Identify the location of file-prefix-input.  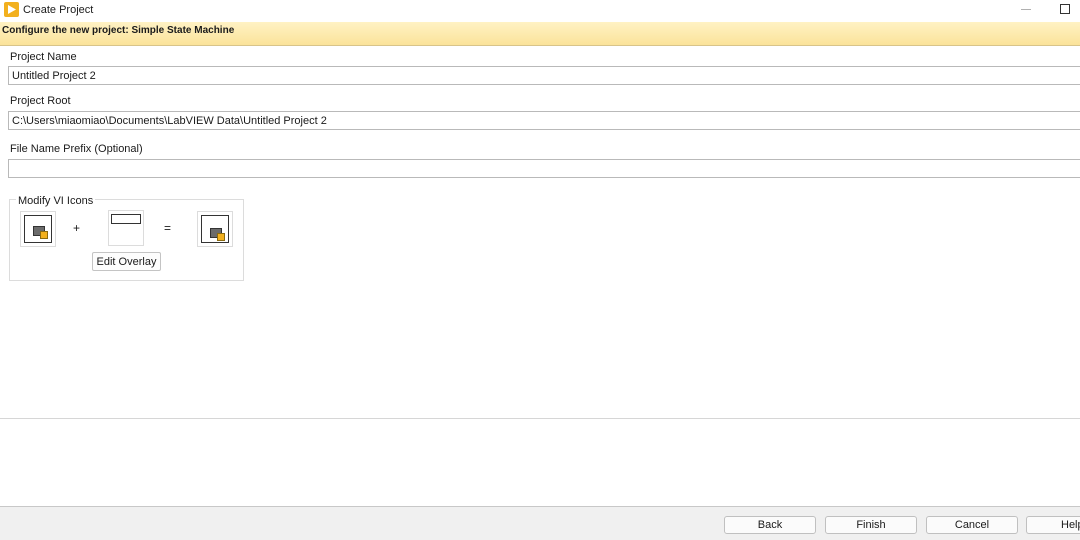
(544, 168).